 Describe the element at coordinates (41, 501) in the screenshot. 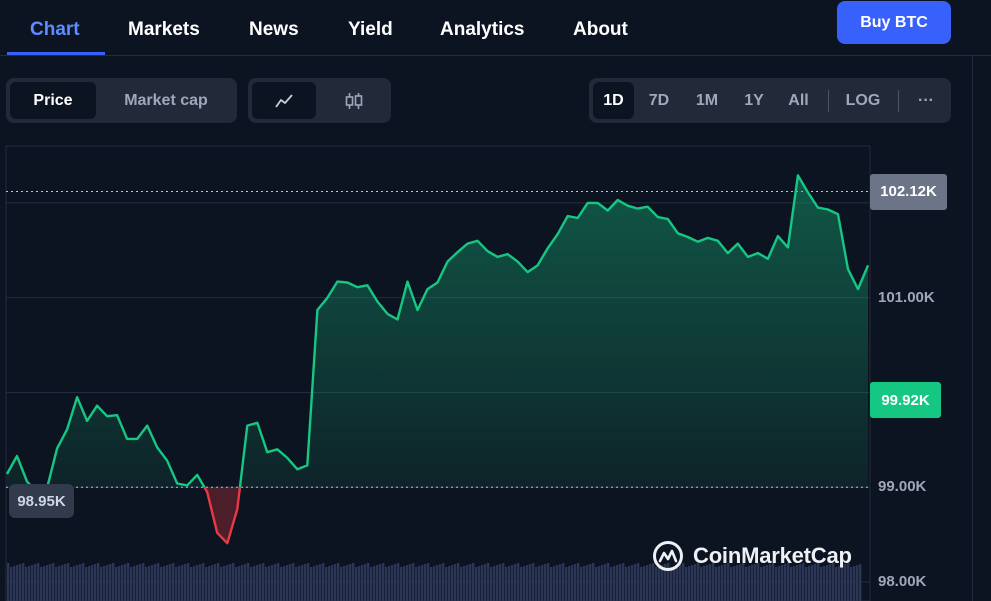

I see `low-price-label: 98.95K` at that location.